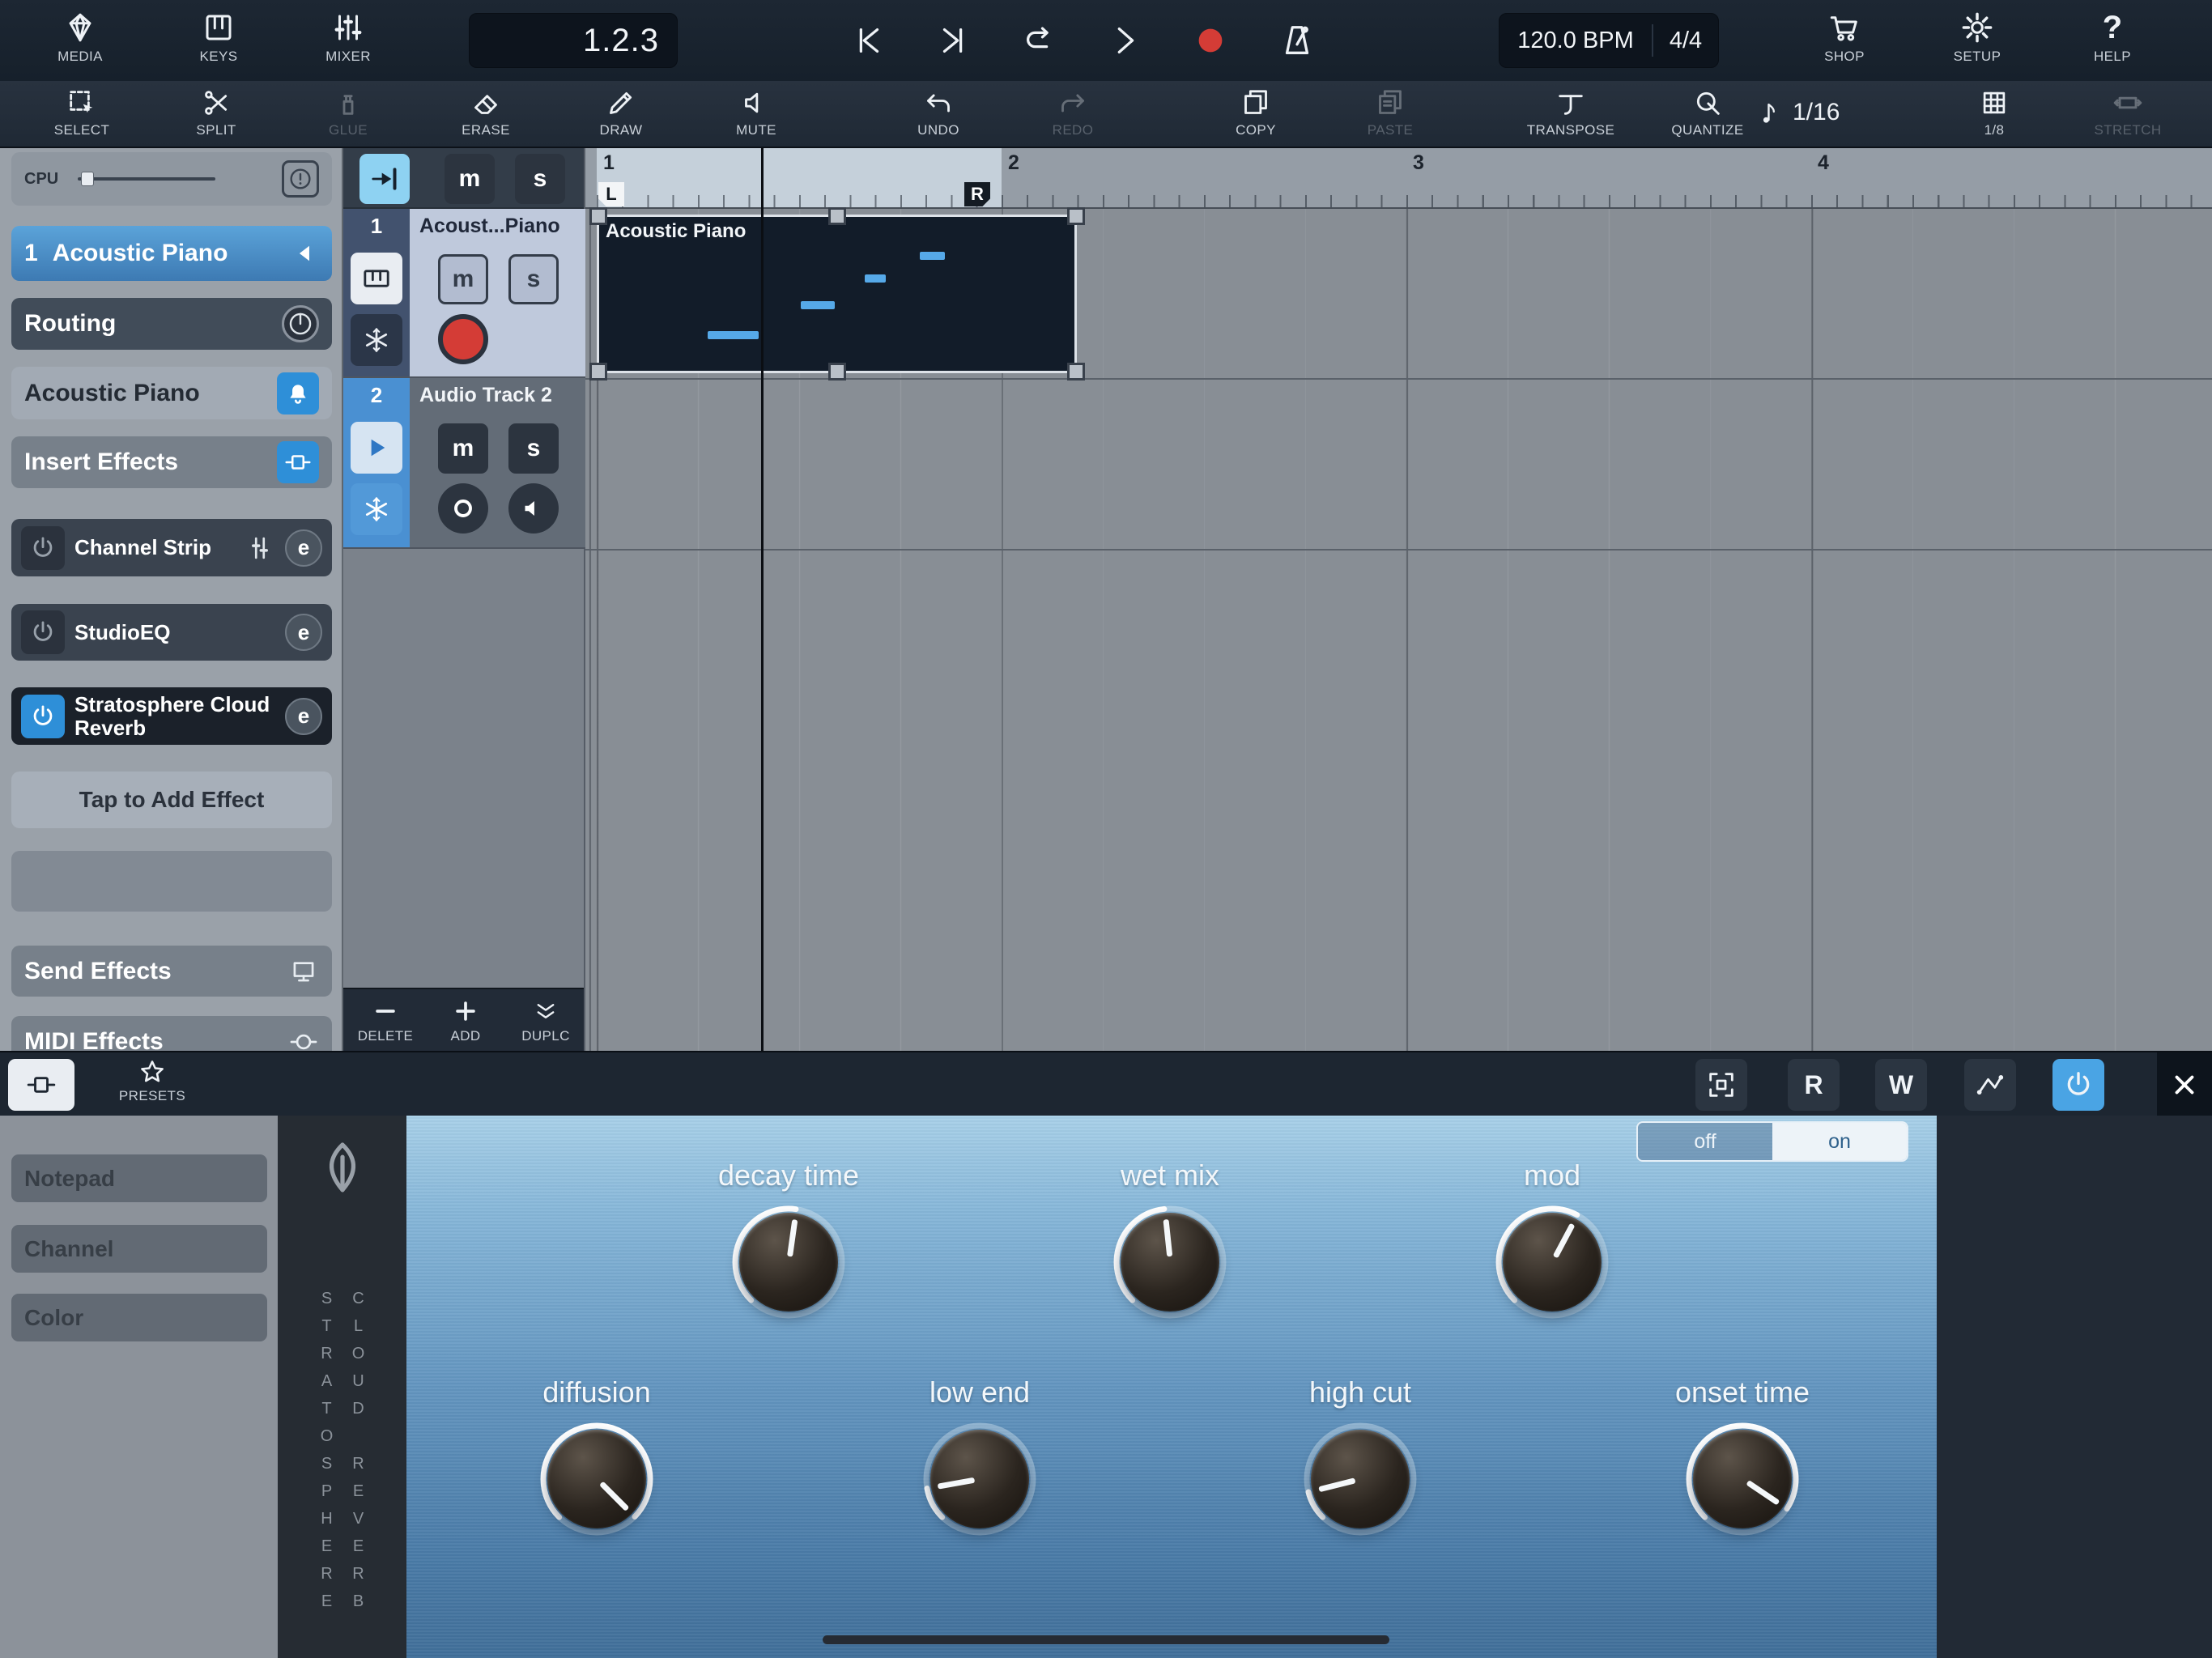  Describe the element at coordinates (139, 1317) in the screenshot. I see `sidebar-item-color: Color` at that location.